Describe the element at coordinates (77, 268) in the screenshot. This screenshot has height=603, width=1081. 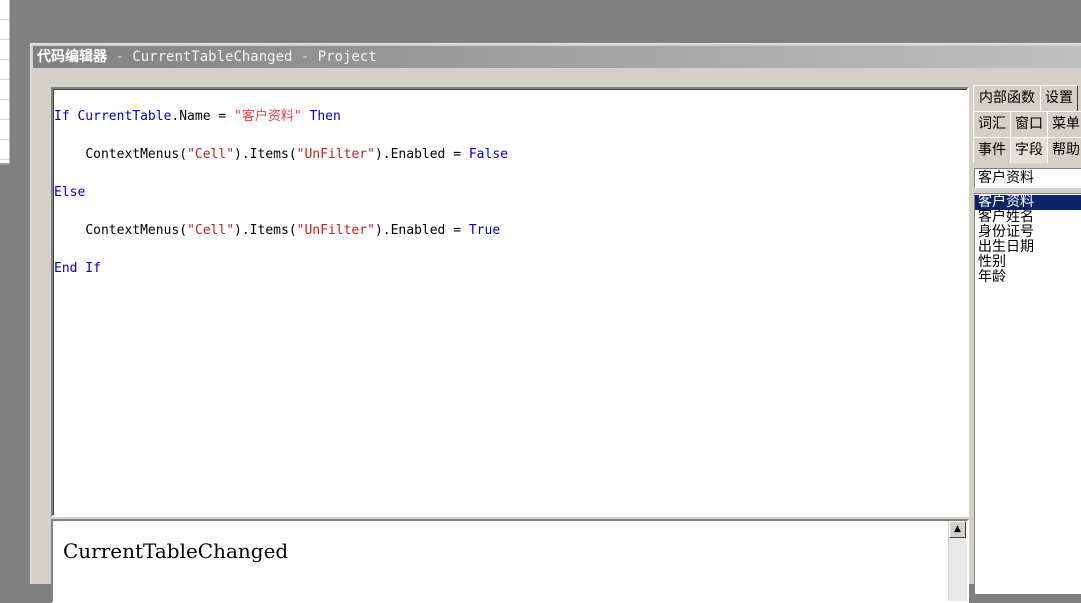
I see `code-line-5: End If` at that location.